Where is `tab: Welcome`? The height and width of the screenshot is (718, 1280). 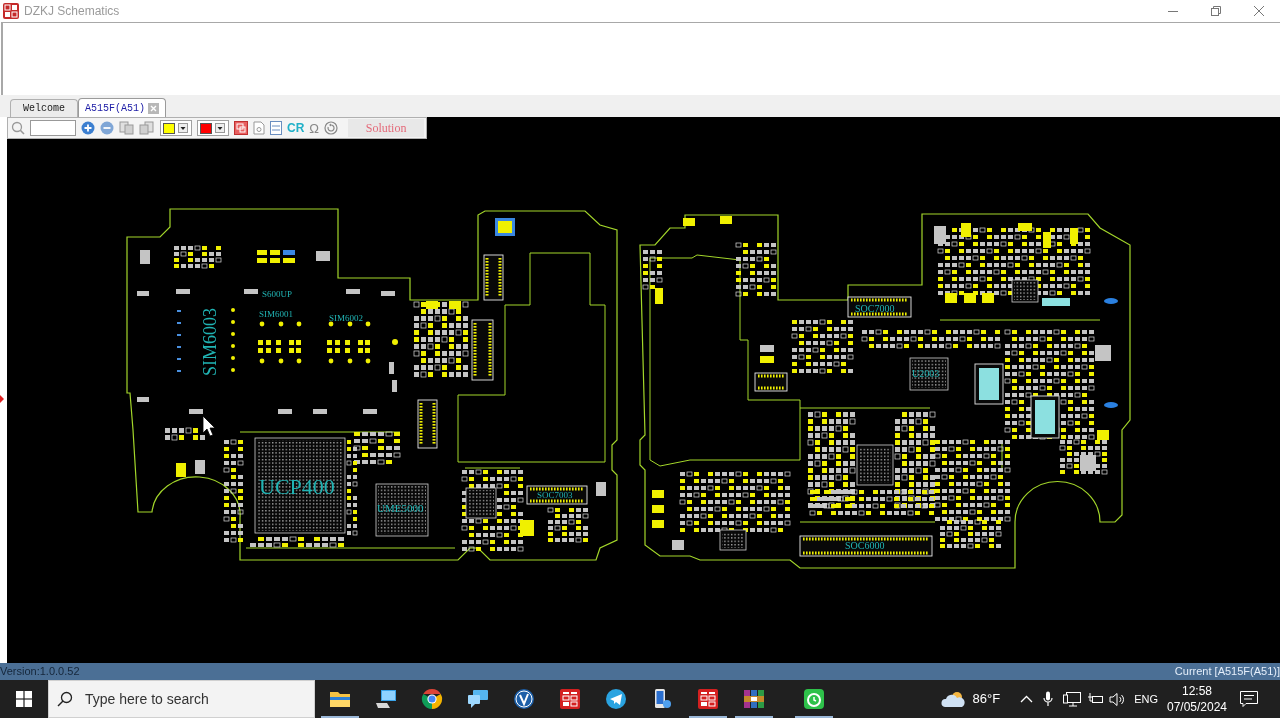
tab: Welcome is located at coordinates (44, 108).